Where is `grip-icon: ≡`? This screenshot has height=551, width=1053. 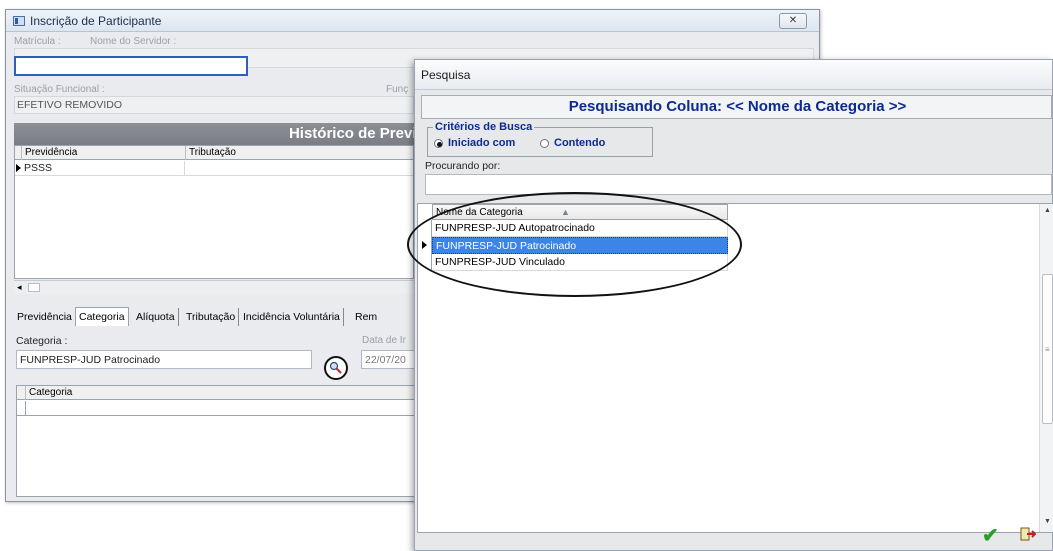
grip-icon: ≡ is located at coordinates (1047, 349).